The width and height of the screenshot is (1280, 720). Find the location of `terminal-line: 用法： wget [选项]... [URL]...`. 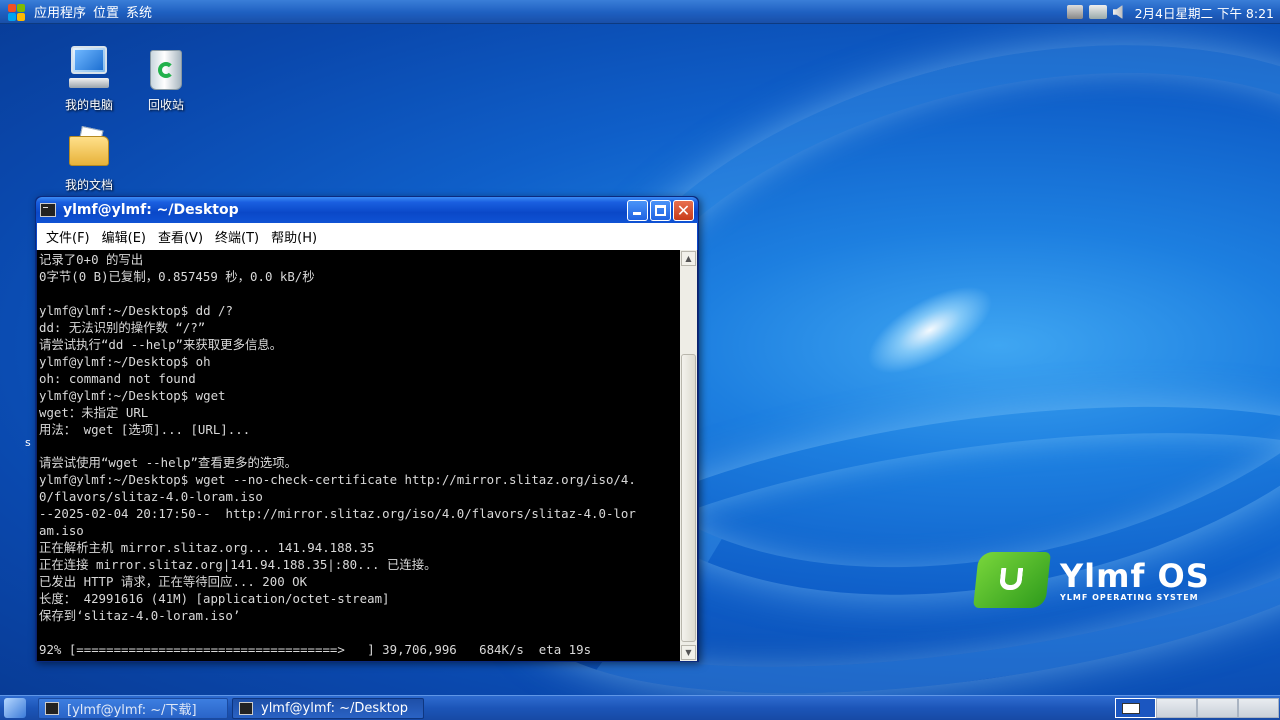

terminal-line: 用法： wget [选项]... [URL]... is located at coordinates (145, 429).